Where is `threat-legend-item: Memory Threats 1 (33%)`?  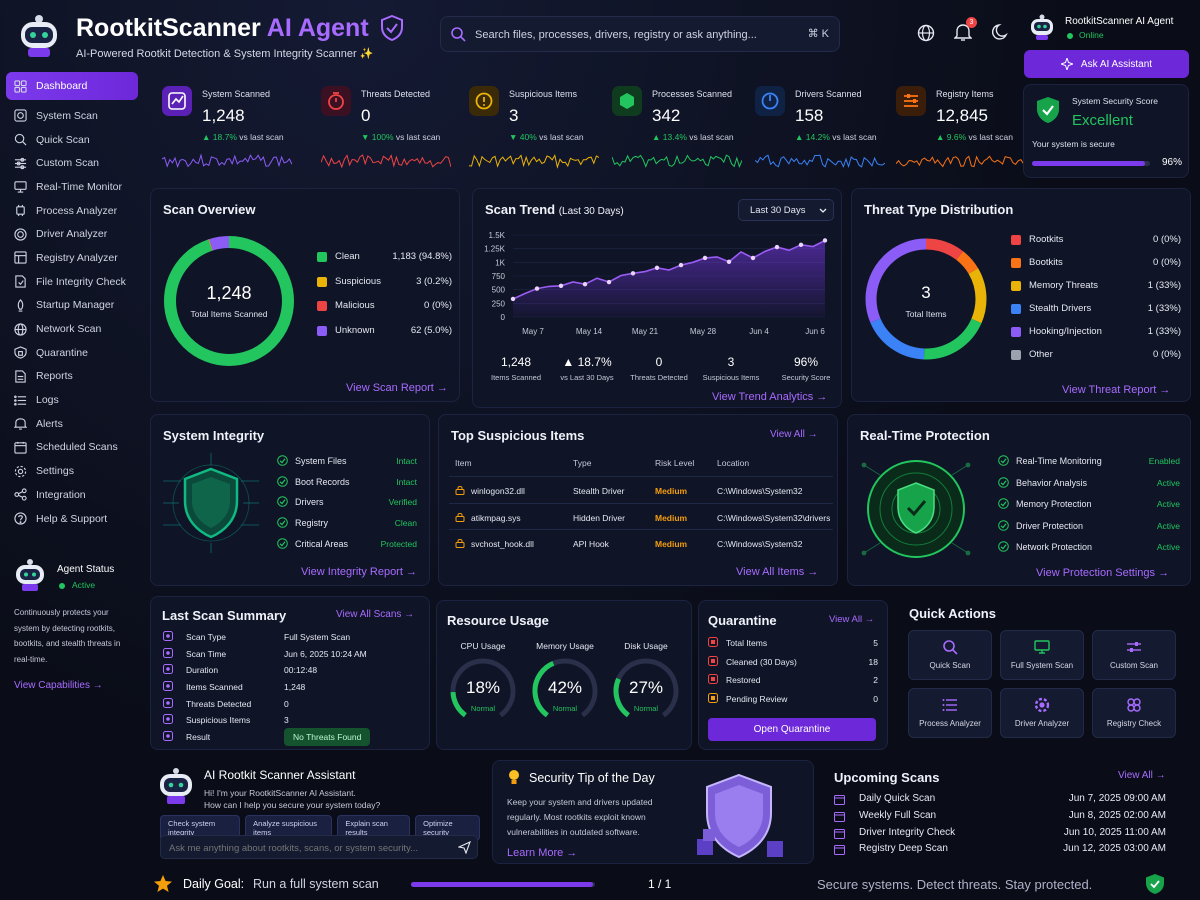 threat-legend-item: Memory Threats 1 (33%) is located at coordinates (1096, 291).